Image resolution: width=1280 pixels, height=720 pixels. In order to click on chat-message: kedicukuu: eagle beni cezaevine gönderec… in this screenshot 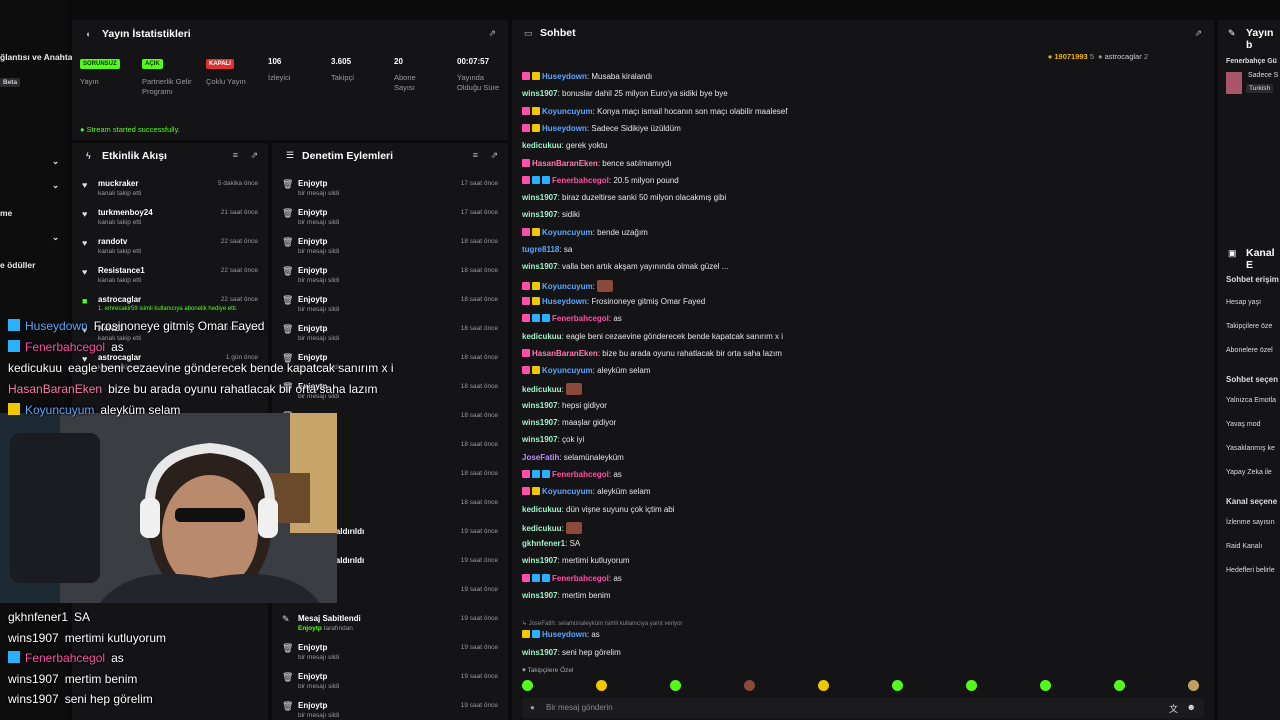, I will do `click(652, 336)`.